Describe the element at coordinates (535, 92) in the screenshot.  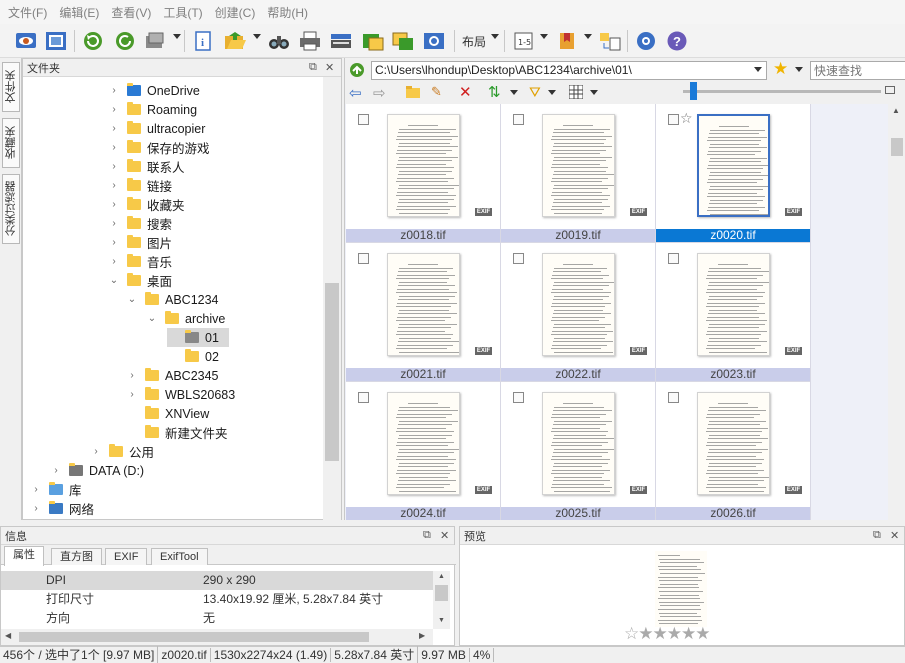
I see `filter-icon: ⛛` at that location.